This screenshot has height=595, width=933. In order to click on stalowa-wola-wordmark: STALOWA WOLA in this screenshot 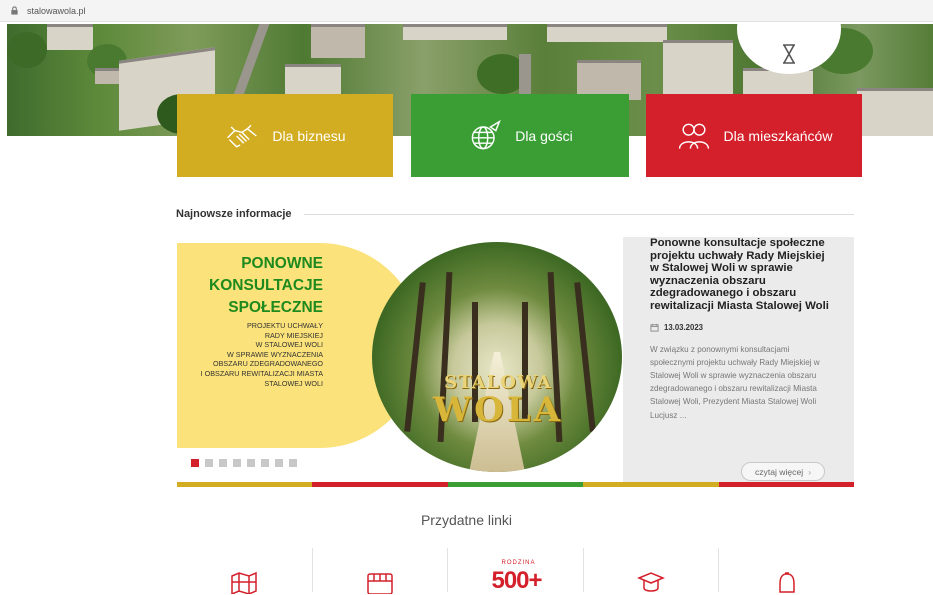, I will do `click(498, 401)`.